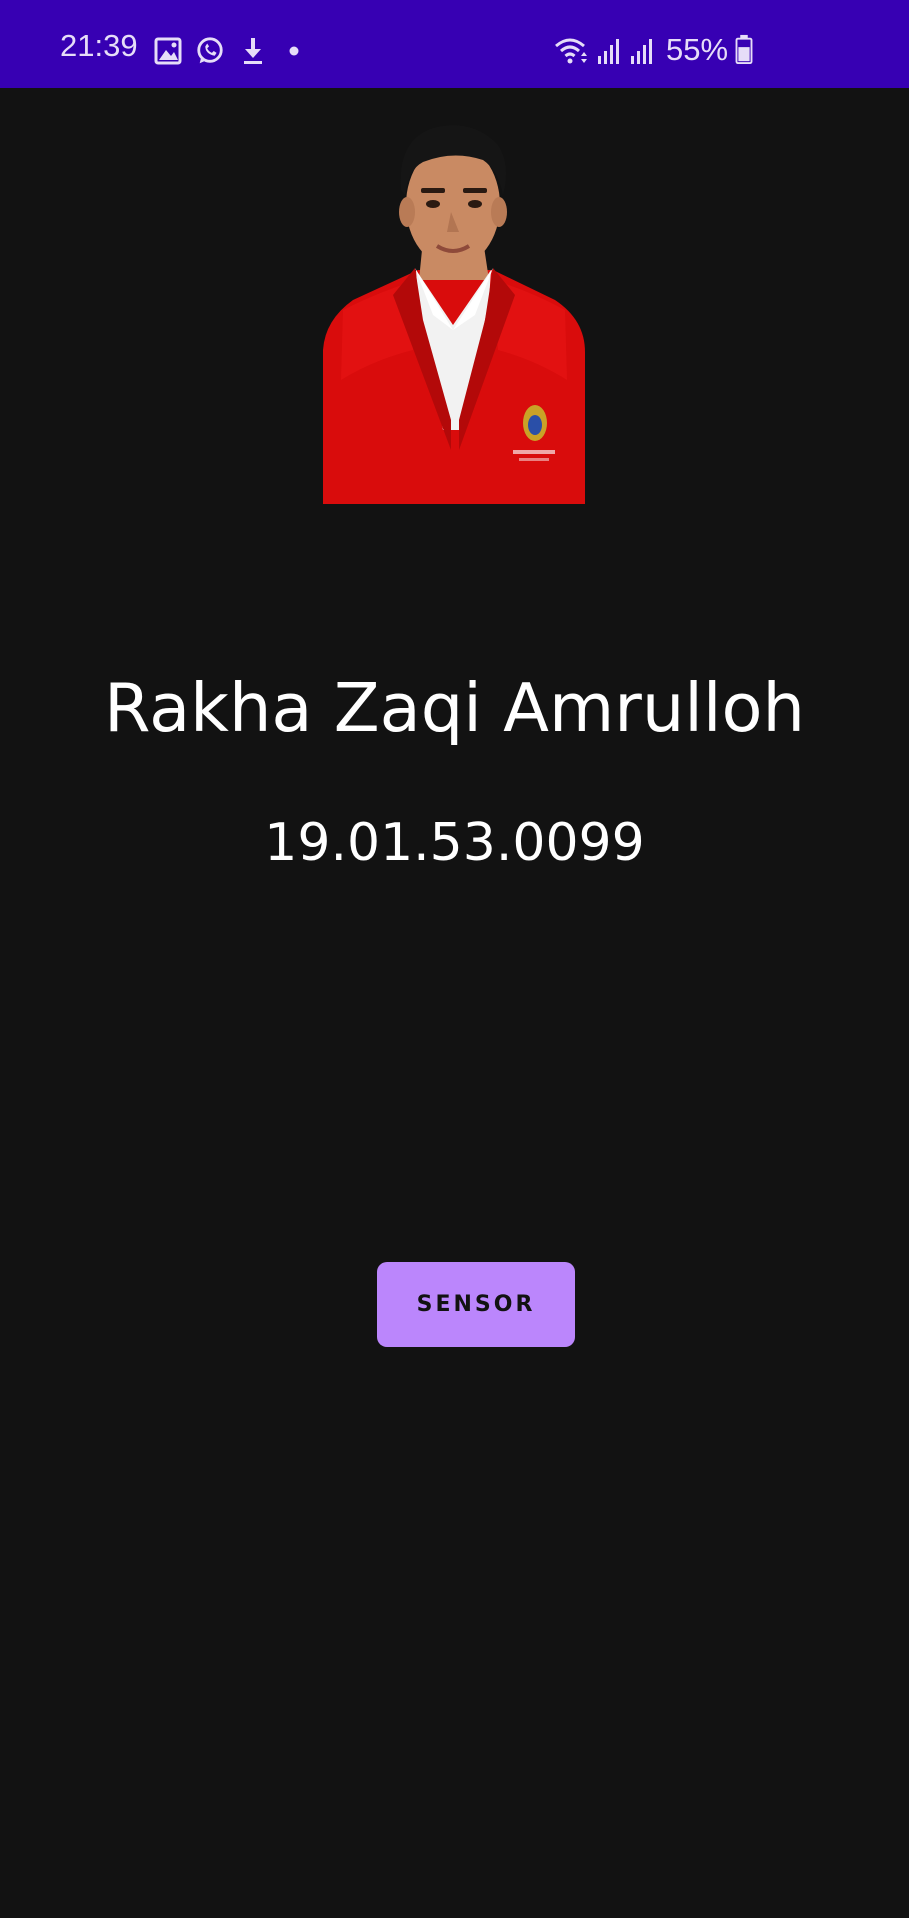 The height and width of the screenshot is (1918, 909). What do you see at coordinates (454, 843) in the screenshot?
I see `student-id: 19.01.53.0099` at bounding box center [454, 843].